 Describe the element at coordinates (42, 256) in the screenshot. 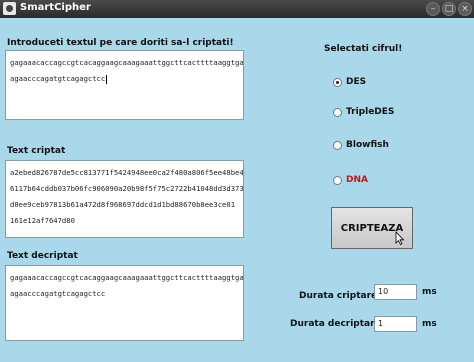

I see `decrypted-label: Text decriptat` at that location.